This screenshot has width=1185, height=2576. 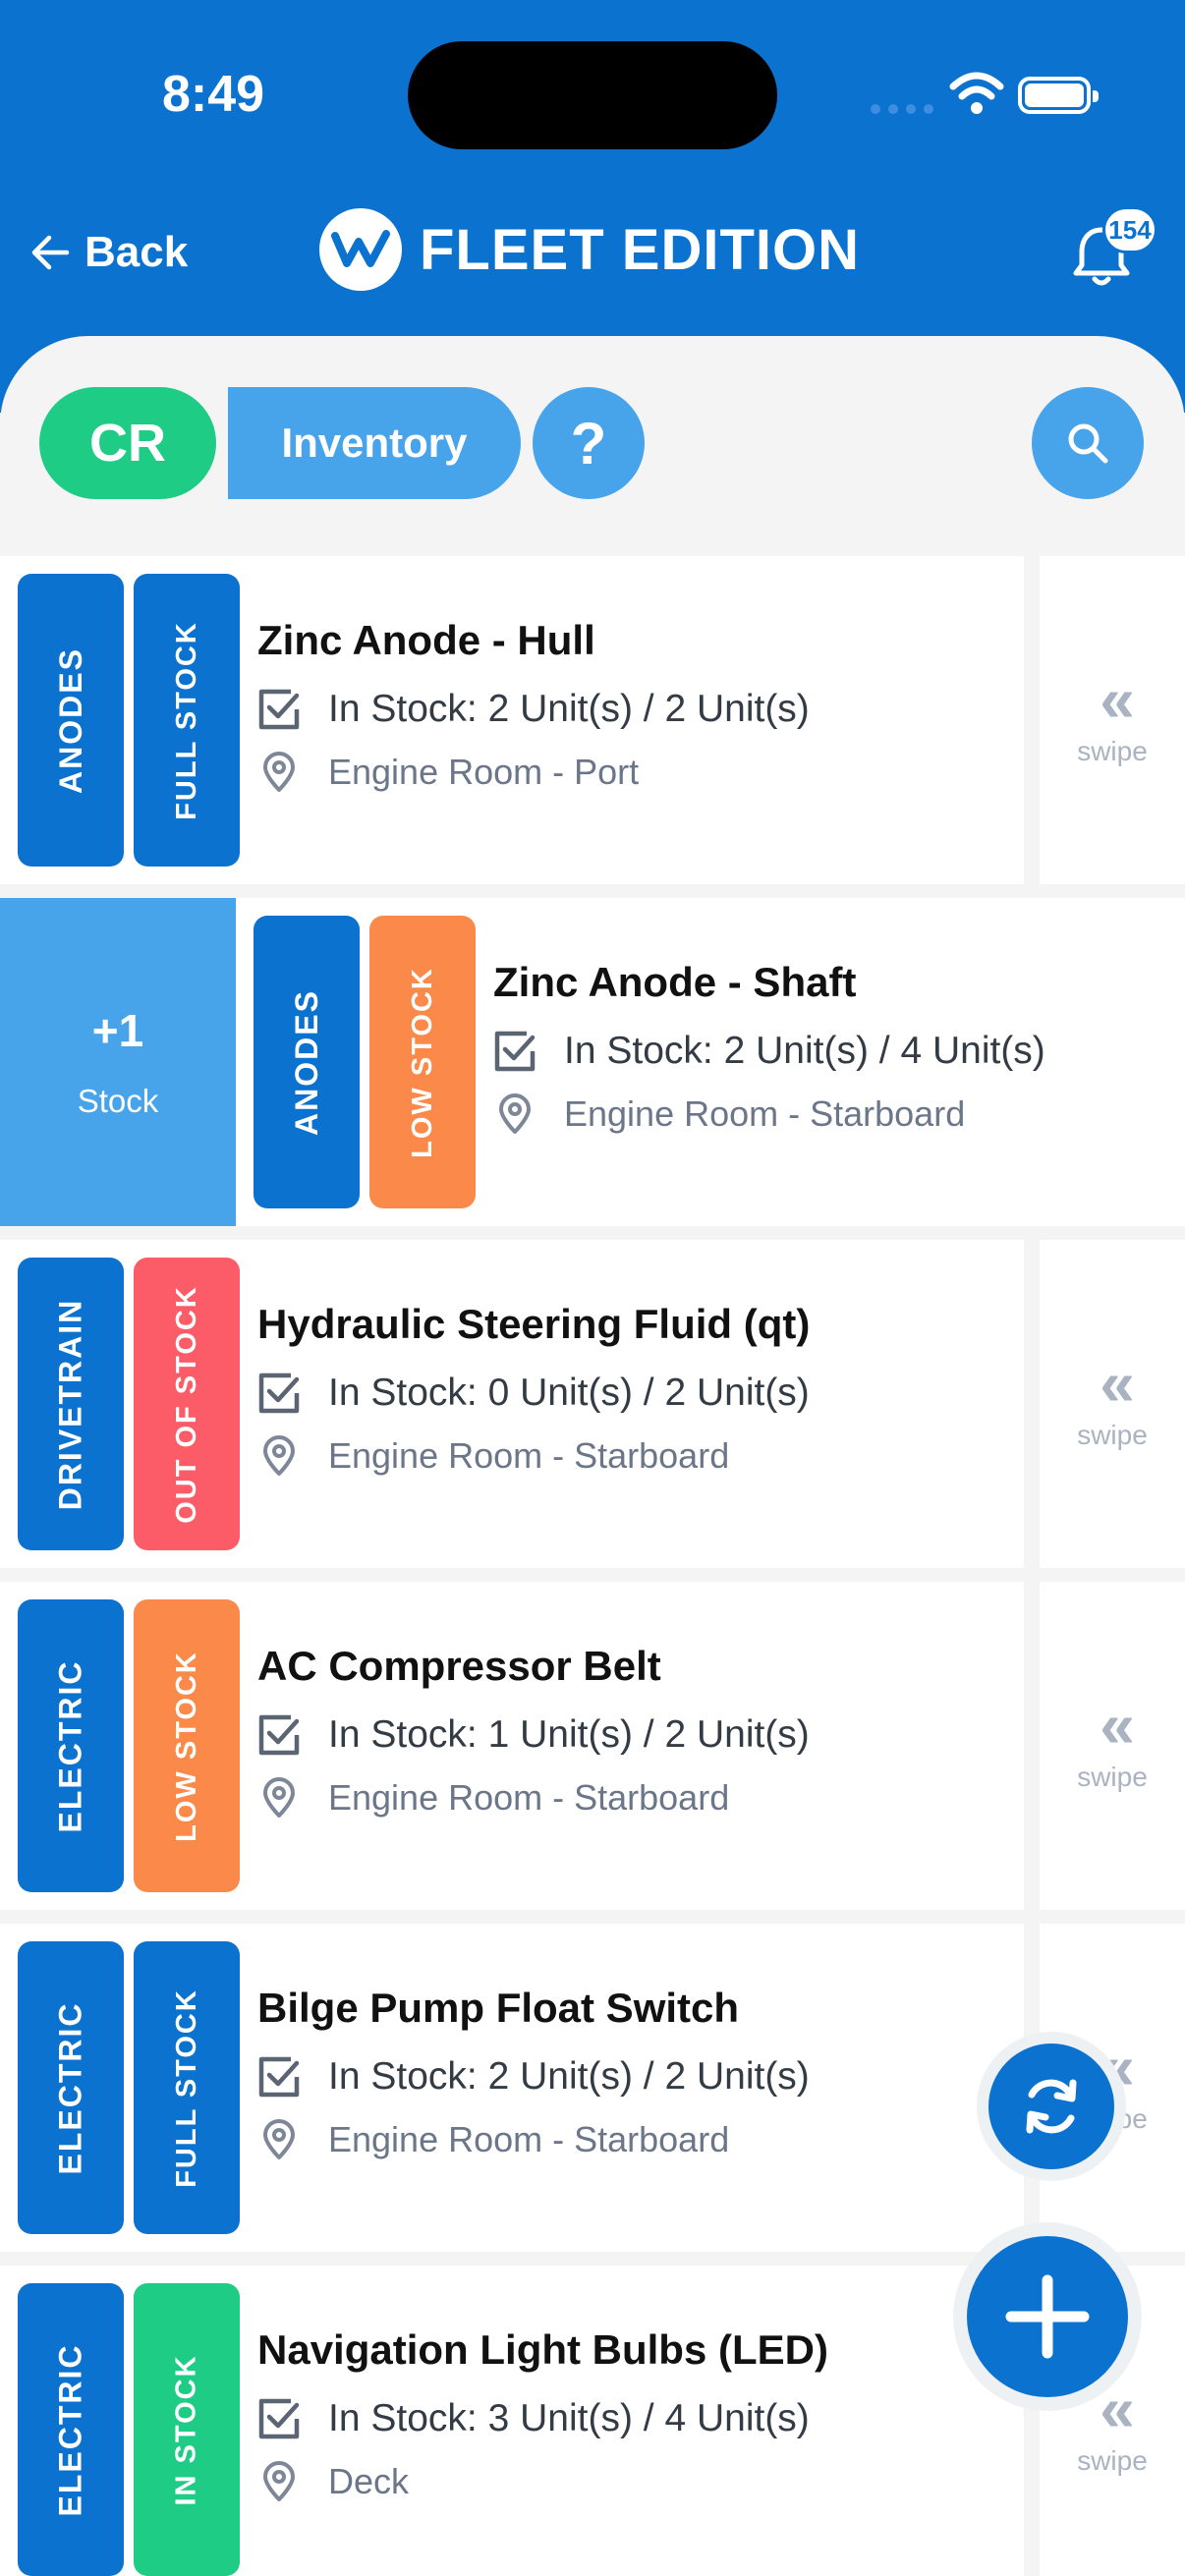 I want to click on dynamic-island, so click(x=592, y=95).